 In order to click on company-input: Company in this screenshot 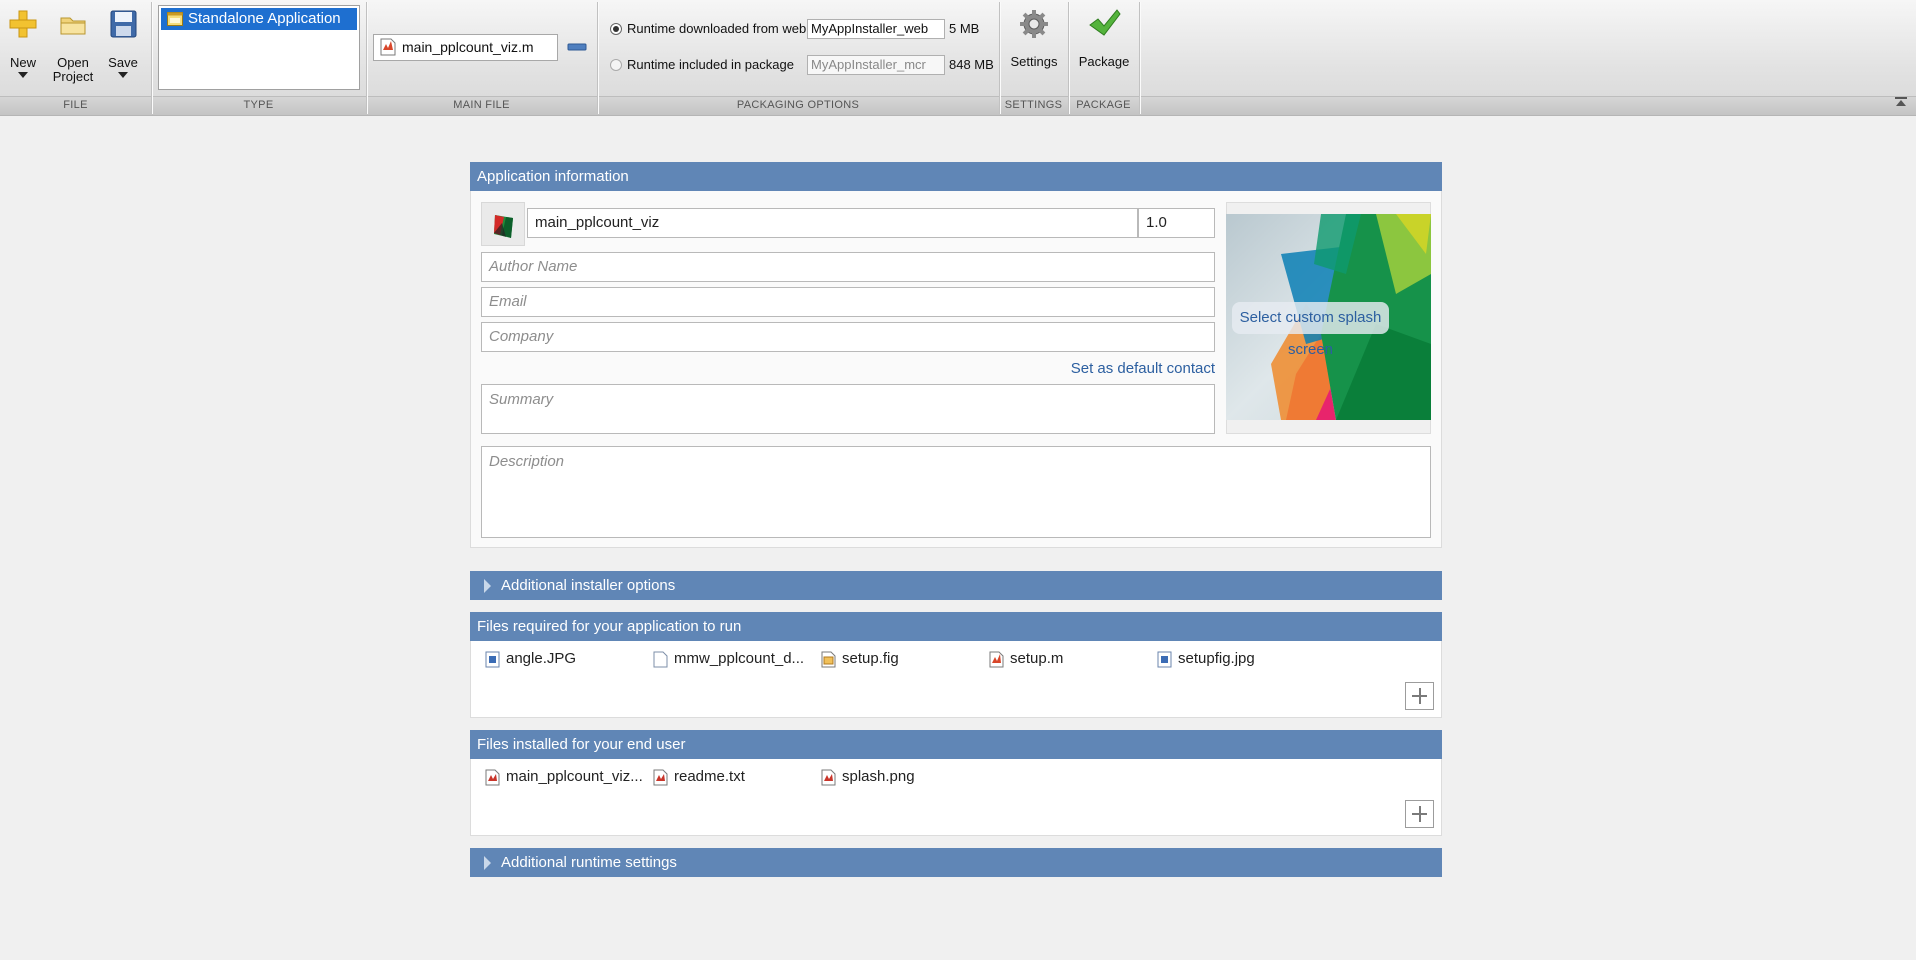, I will do `click(848, 337)`.